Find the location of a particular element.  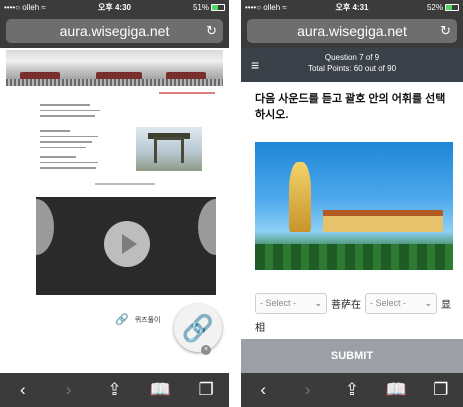

answer-select-1: - Select - ⌄ is located at coordinates (291, 303).